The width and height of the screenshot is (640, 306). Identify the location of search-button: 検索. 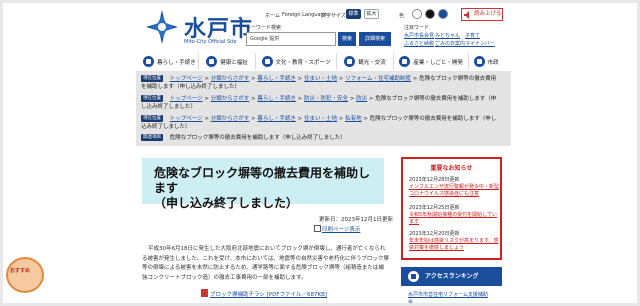
(347, 39).